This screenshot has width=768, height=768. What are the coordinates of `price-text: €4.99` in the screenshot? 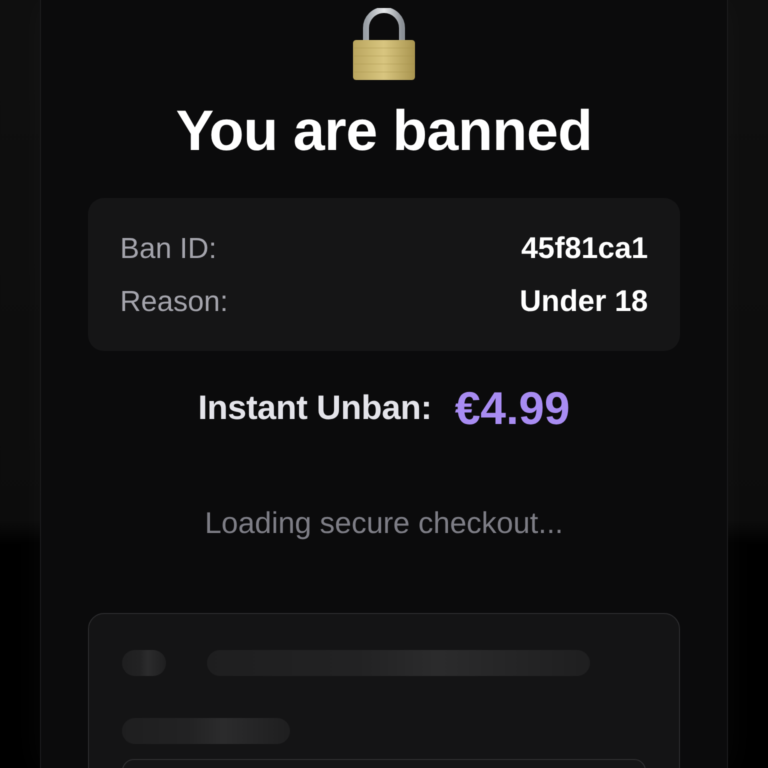 It's located at (512, 408).